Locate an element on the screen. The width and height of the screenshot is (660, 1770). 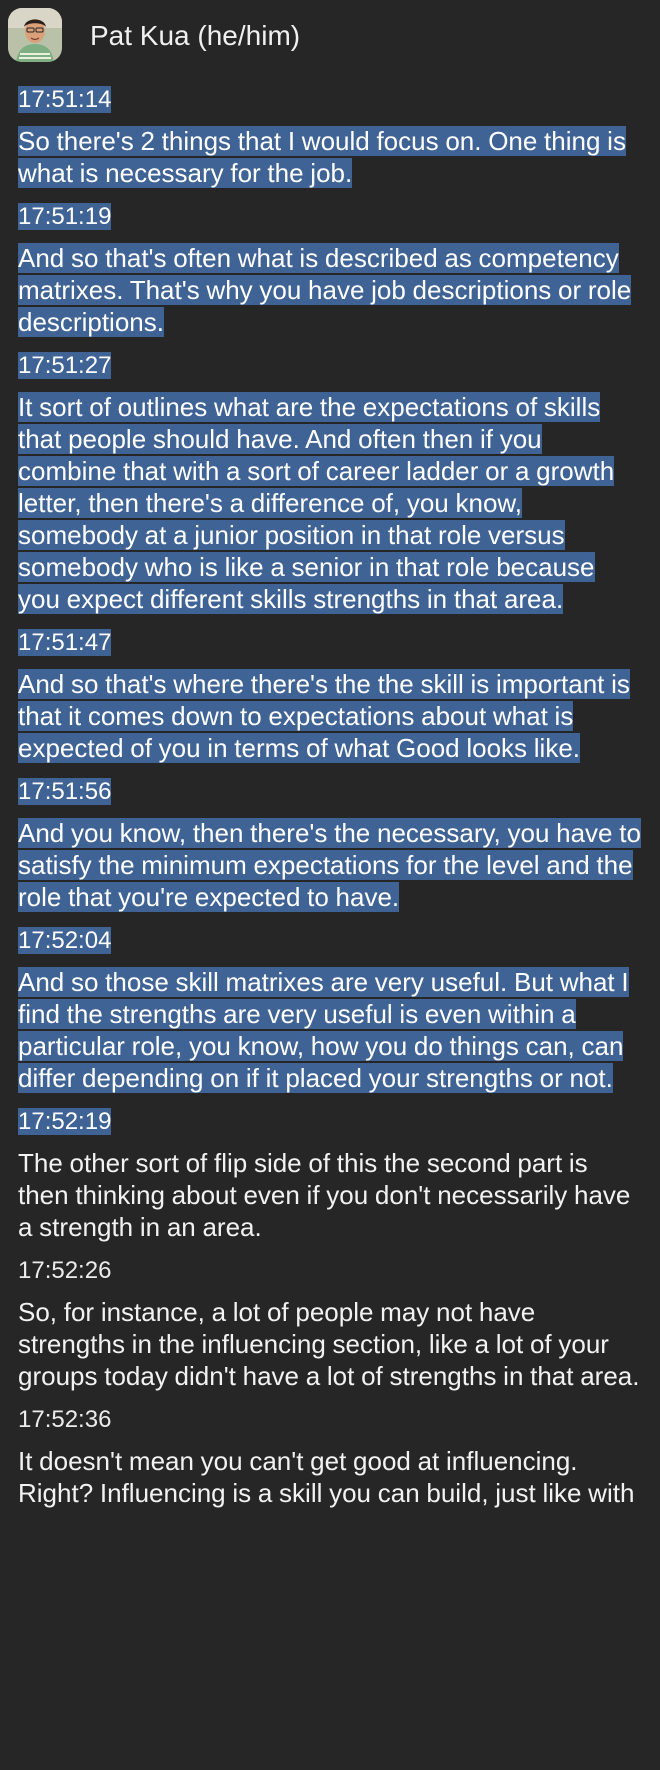
timestamp-text: 17:52:36 is located at coordinates (65, 1419).